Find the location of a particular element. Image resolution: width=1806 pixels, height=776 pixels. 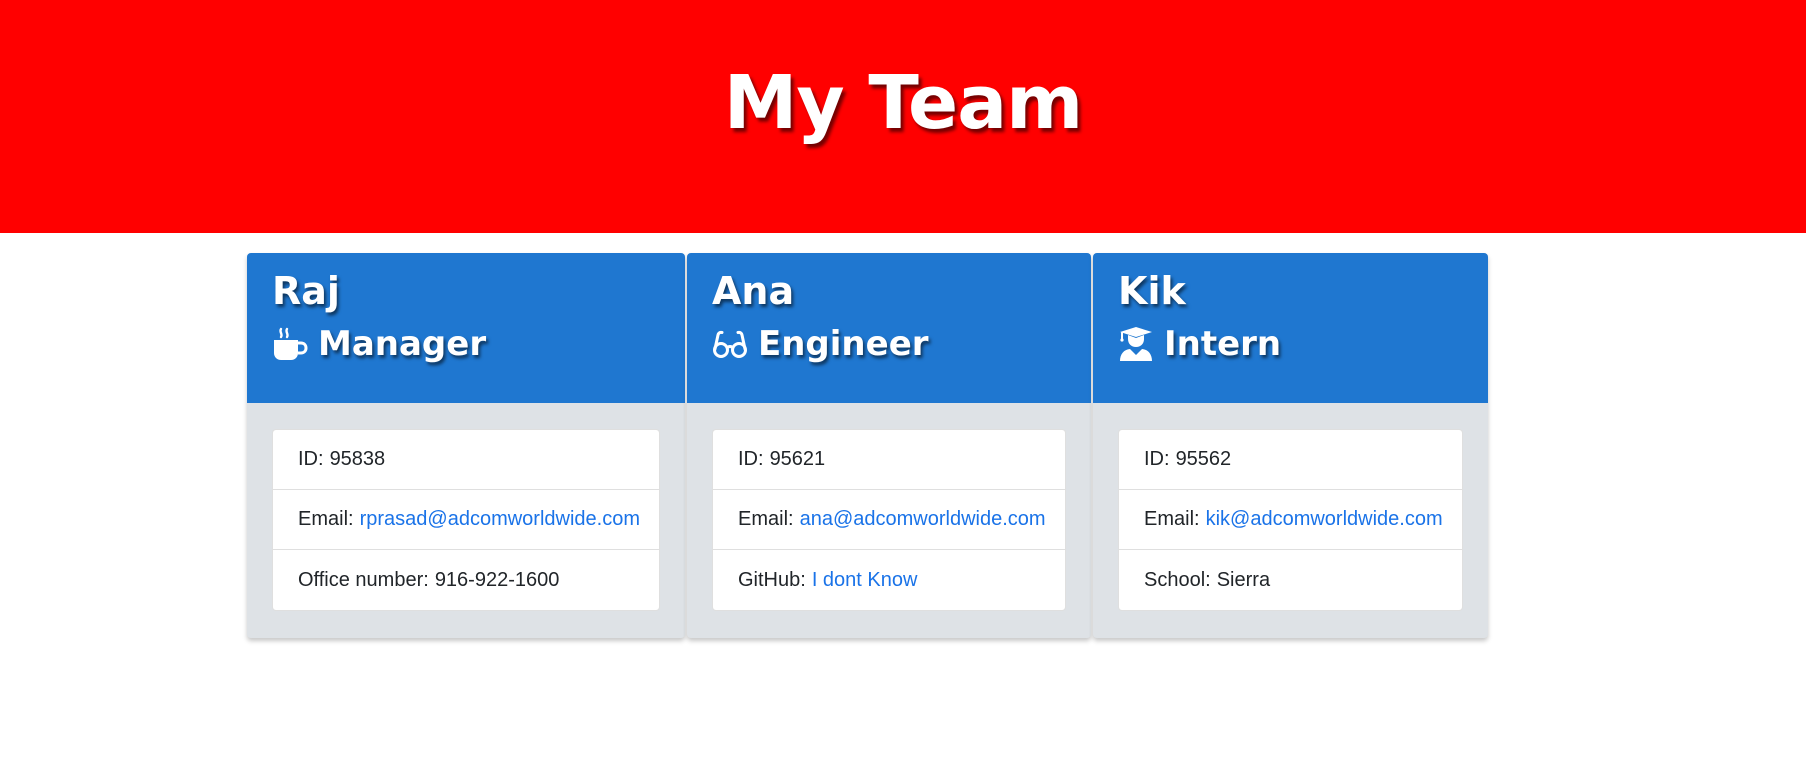

employee-id: ID: 95562 is located at coordinates (1290, 460).